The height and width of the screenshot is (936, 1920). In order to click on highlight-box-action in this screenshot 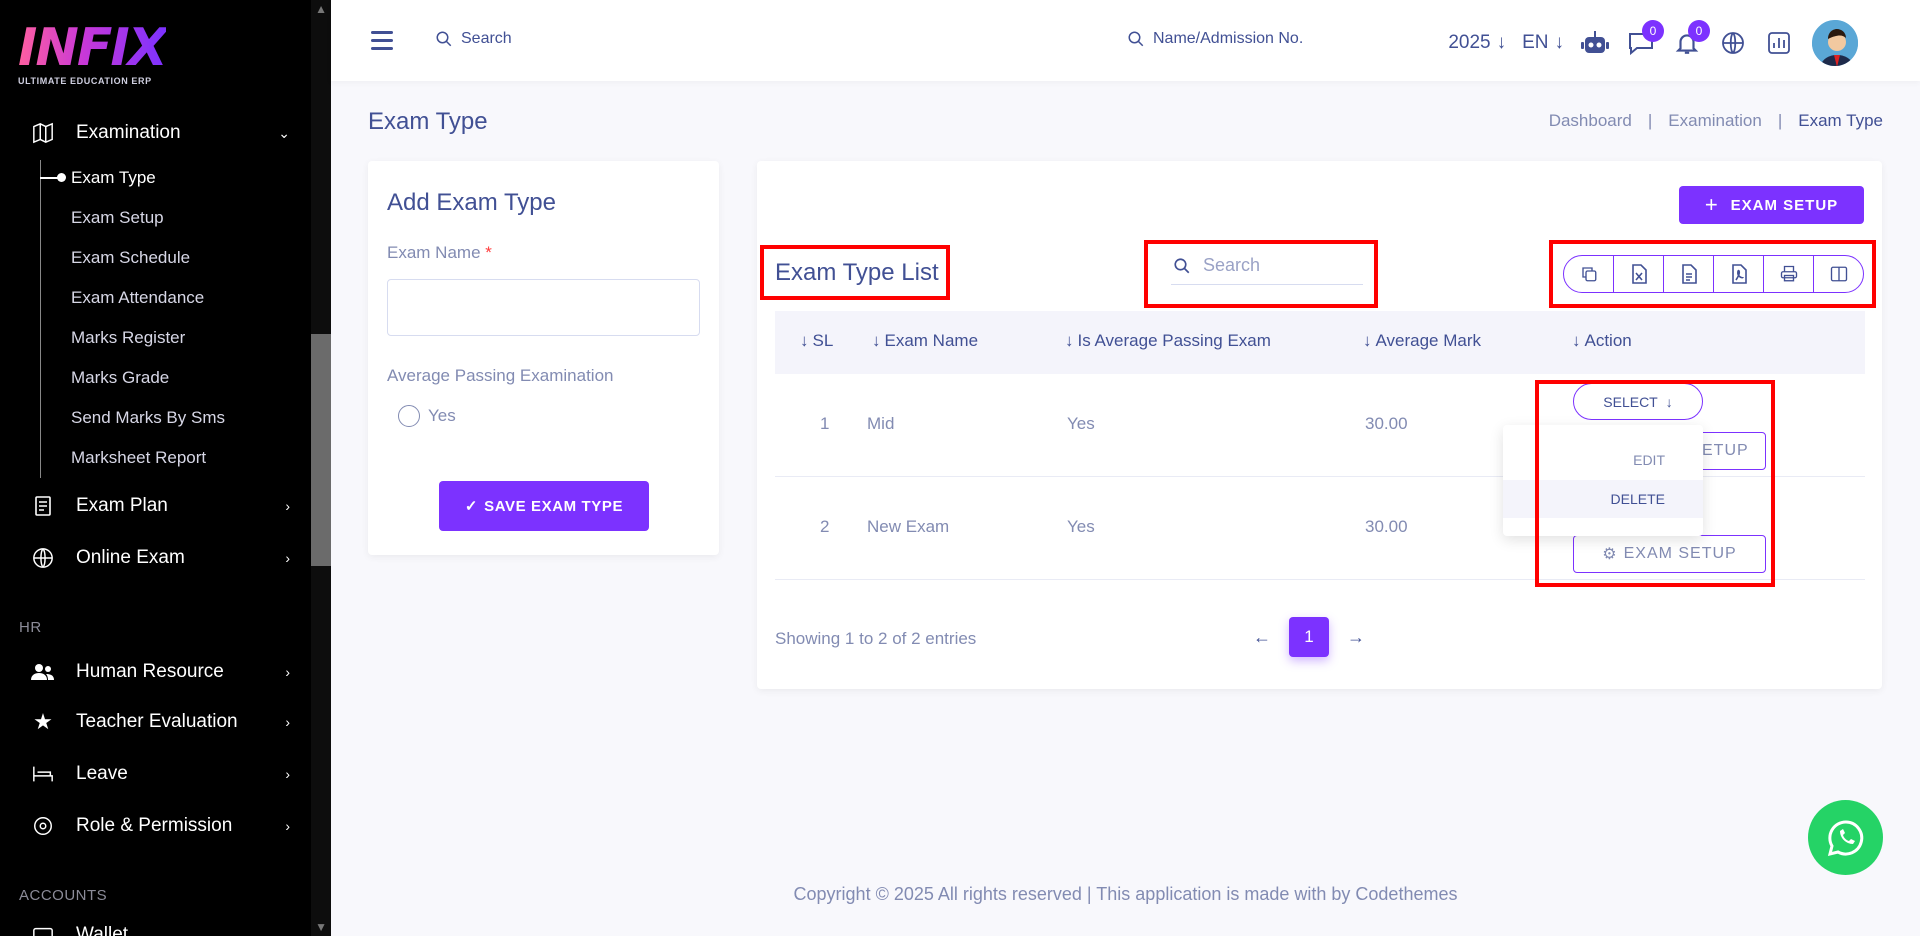, I will do `click(1655, 483)`.